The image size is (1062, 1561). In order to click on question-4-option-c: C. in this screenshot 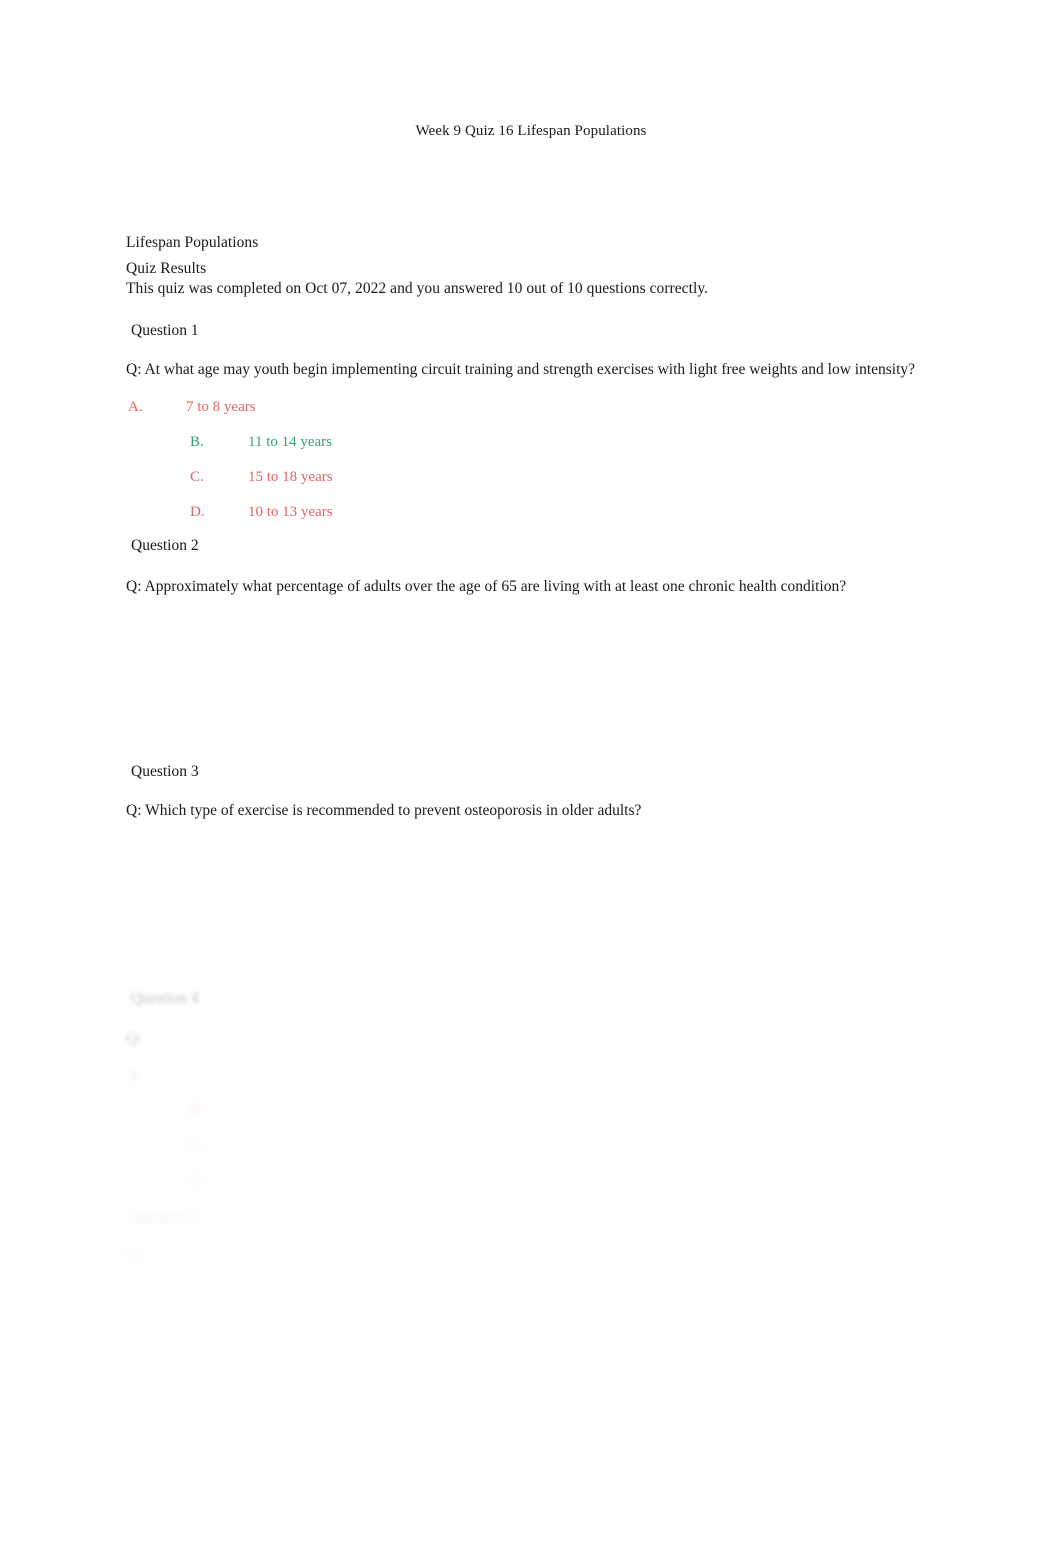, I will do `click(219, 1145)`.